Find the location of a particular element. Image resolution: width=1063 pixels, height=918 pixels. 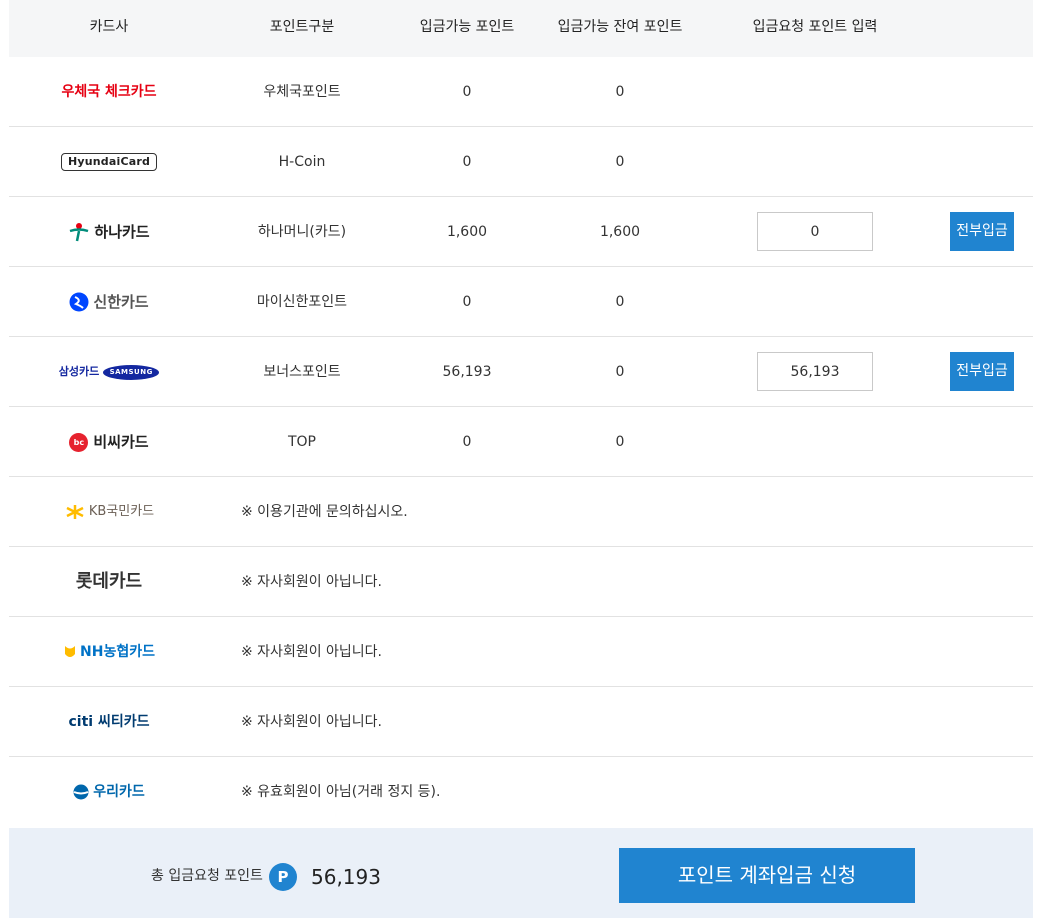

samsung-wordmark: SAMSUNG is located at coordinates (131, 372).